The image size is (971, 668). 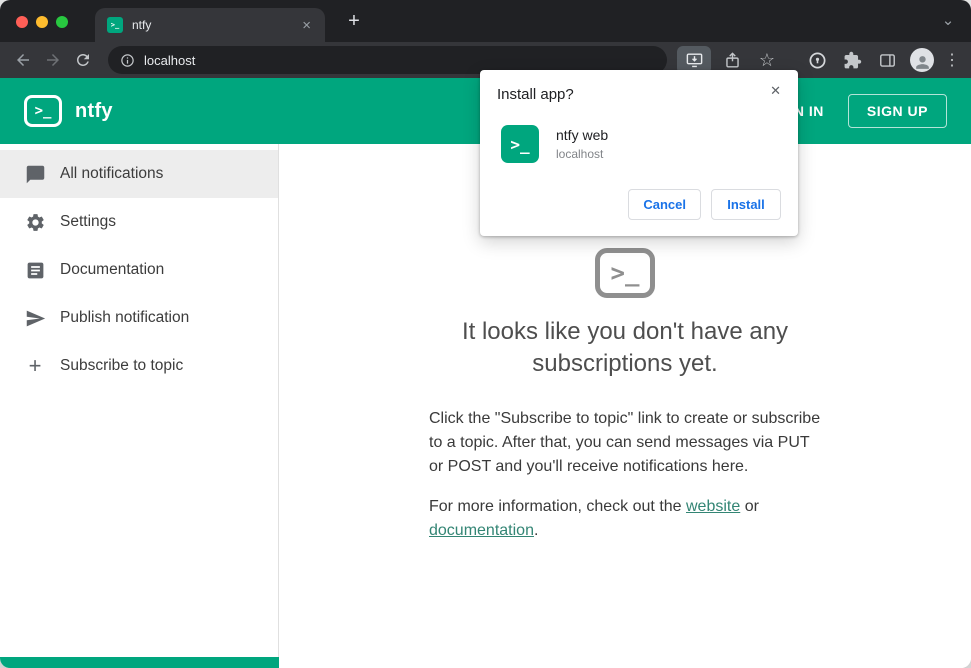 What do you see at coordinates (746, 204) in the screenshot?
I see `install-button: Install` at bounding box center [746, 204].